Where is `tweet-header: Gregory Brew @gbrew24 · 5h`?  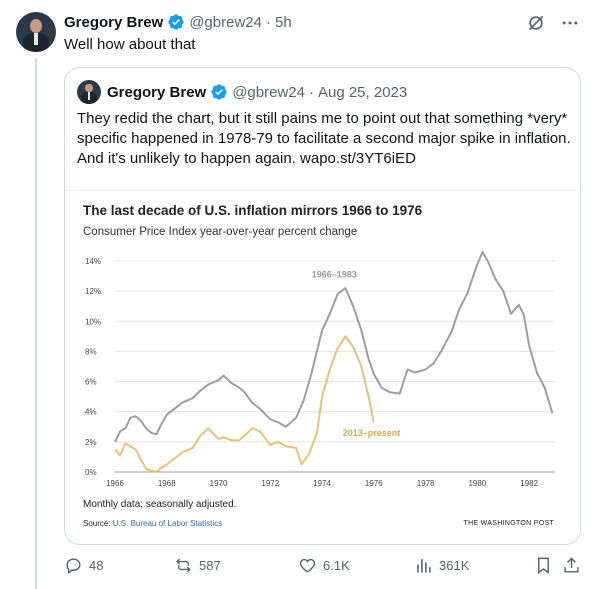
tweet-header: Gregory Brew @gbrew24 · 5h is located at coordinates (178, 22).